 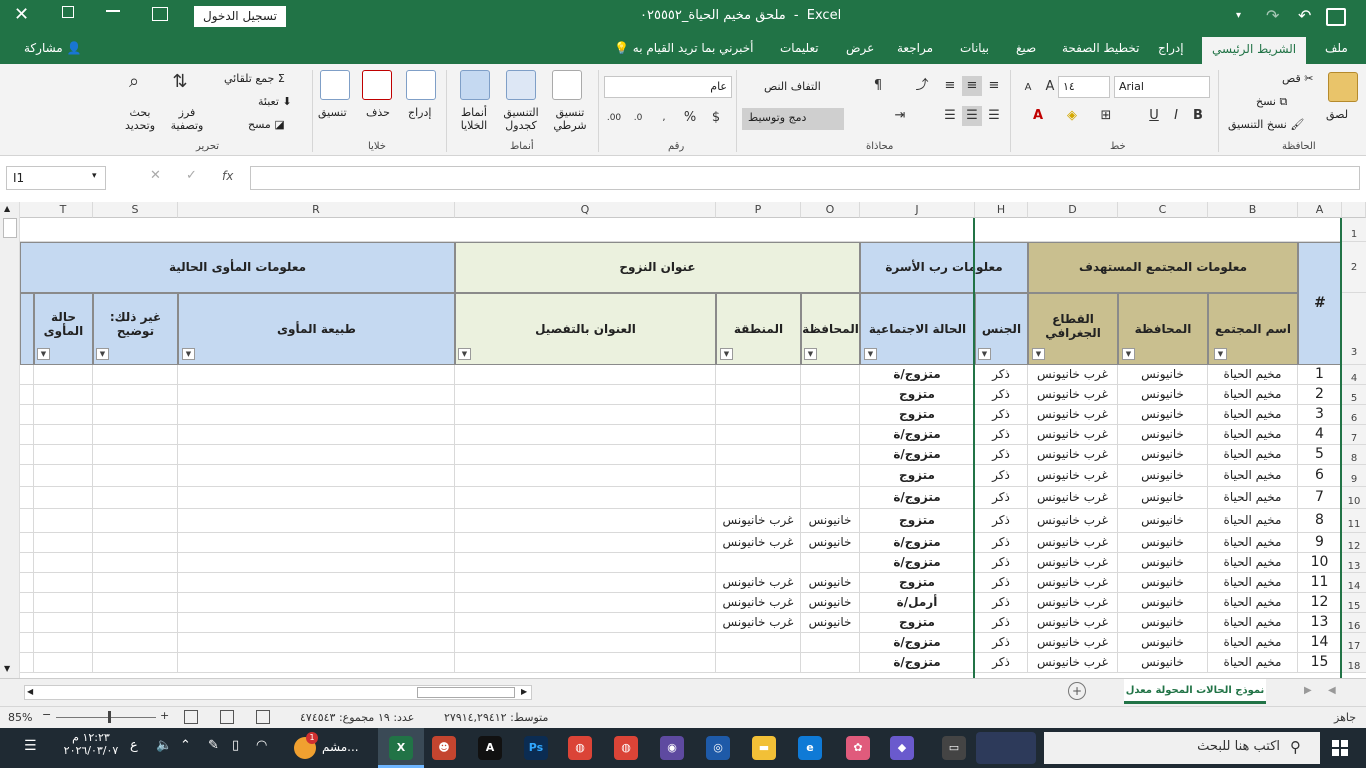 What do you see at coordinates (10, 228) in the screenshot?
I see `scroll-thumb` at bounding box center [10, 228].